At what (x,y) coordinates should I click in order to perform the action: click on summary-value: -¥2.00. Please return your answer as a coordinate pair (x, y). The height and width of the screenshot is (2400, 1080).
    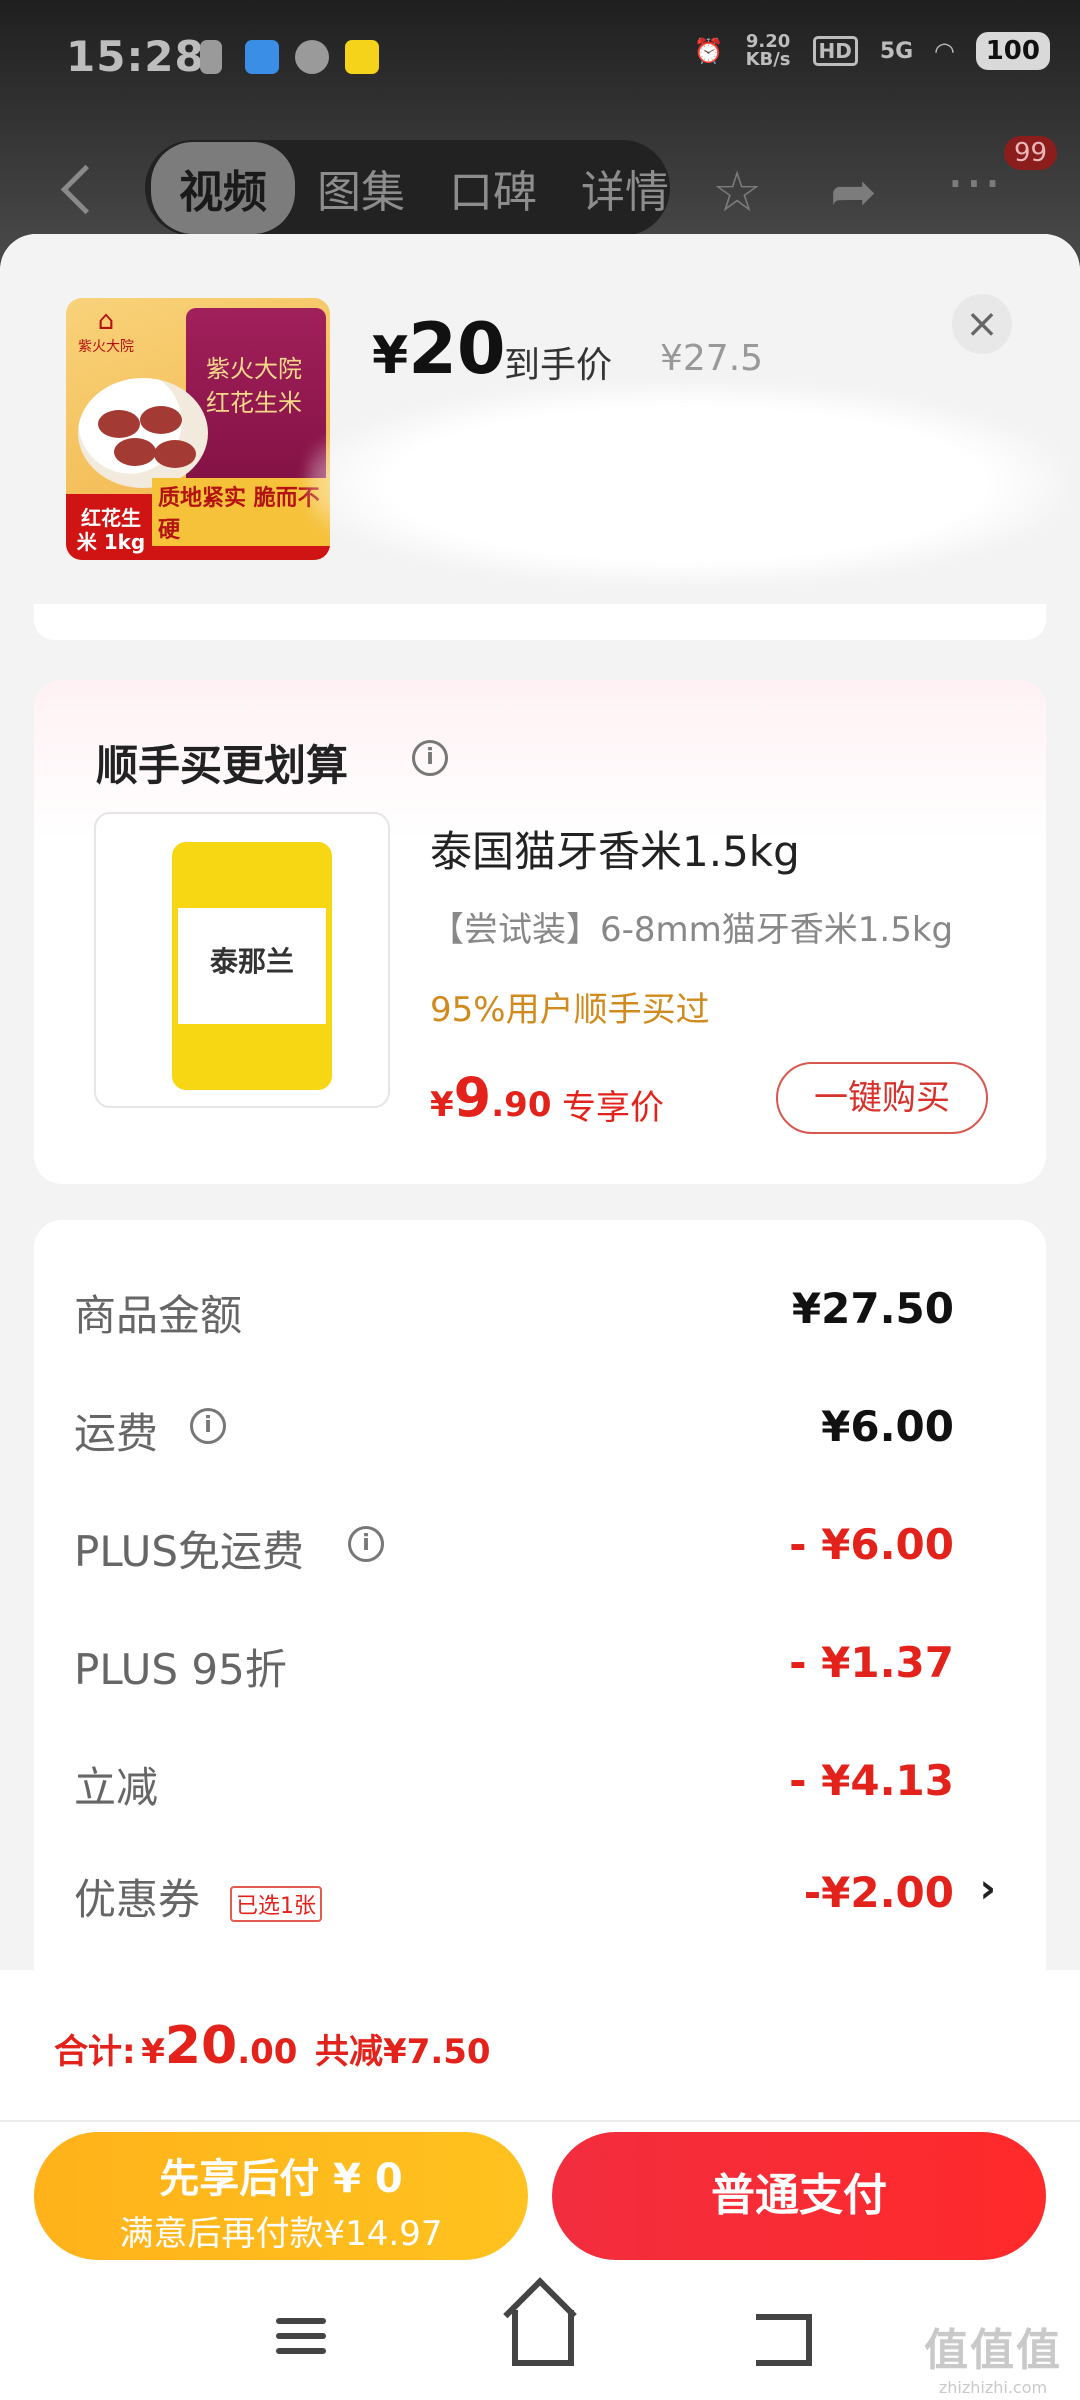
    Looking at the image, I should click on (878, 1892).